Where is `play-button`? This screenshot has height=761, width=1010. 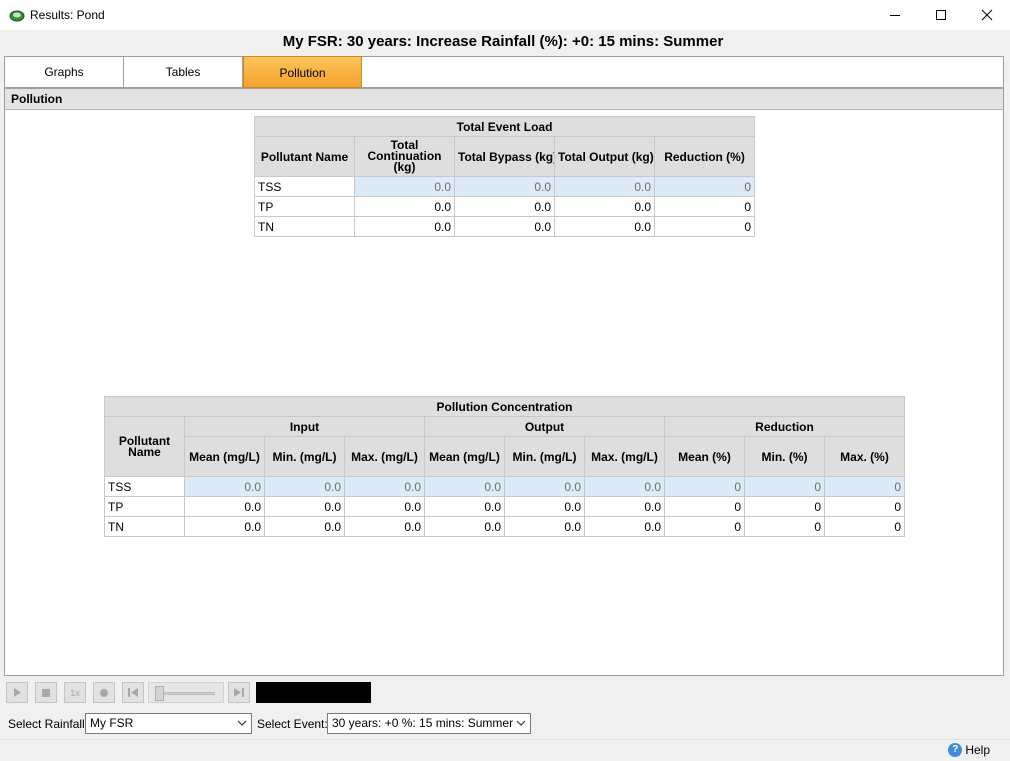 play-button is located at coordinates (17, 692).